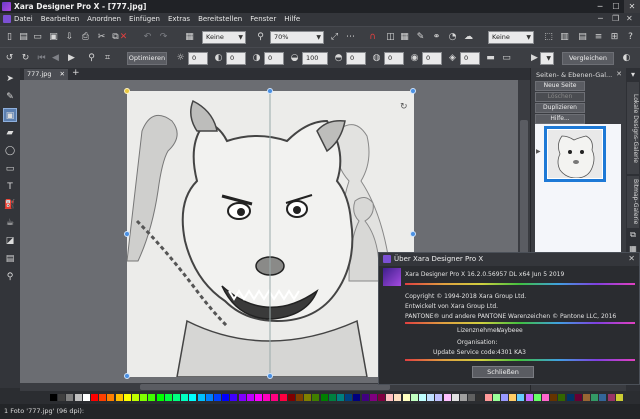 This screenshot has width=640, height=419. Describe the element at coordinates (260, 37) in the screenshot. I see `zoom-icon: ⚲` at that location.